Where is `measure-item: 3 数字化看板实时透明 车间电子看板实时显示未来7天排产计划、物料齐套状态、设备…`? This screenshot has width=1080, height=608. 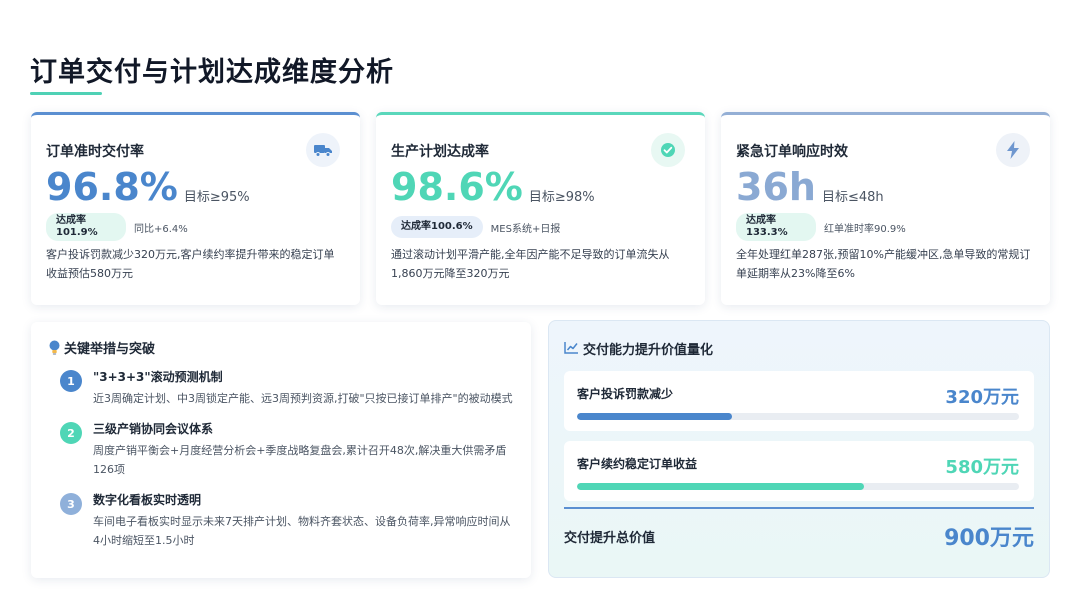 measure-item: 3 数字化看板实时透明 车间电子看板实时显示未来7天排产计划、物料齐套状态、设备… is located at coordinates (281, 520).